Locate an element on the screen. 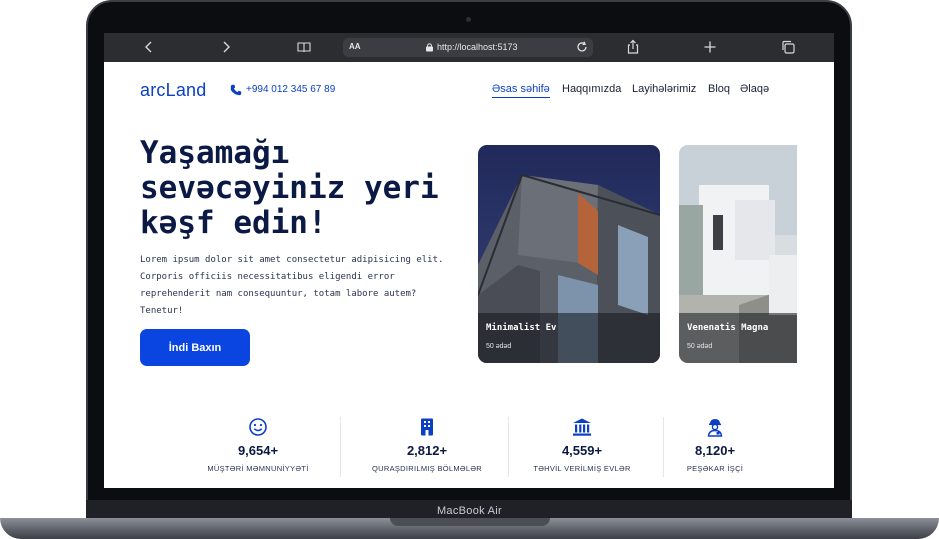 The image size is (939, 539). share-icon is located at coordinates (633, 47).